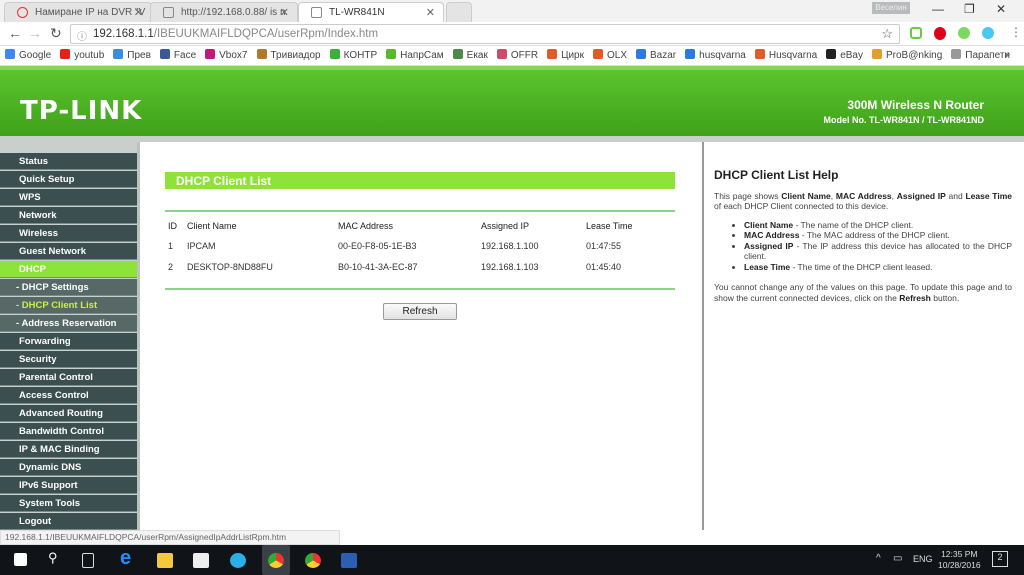  I want to click on bookmark-item: Google, so click(28, 55).